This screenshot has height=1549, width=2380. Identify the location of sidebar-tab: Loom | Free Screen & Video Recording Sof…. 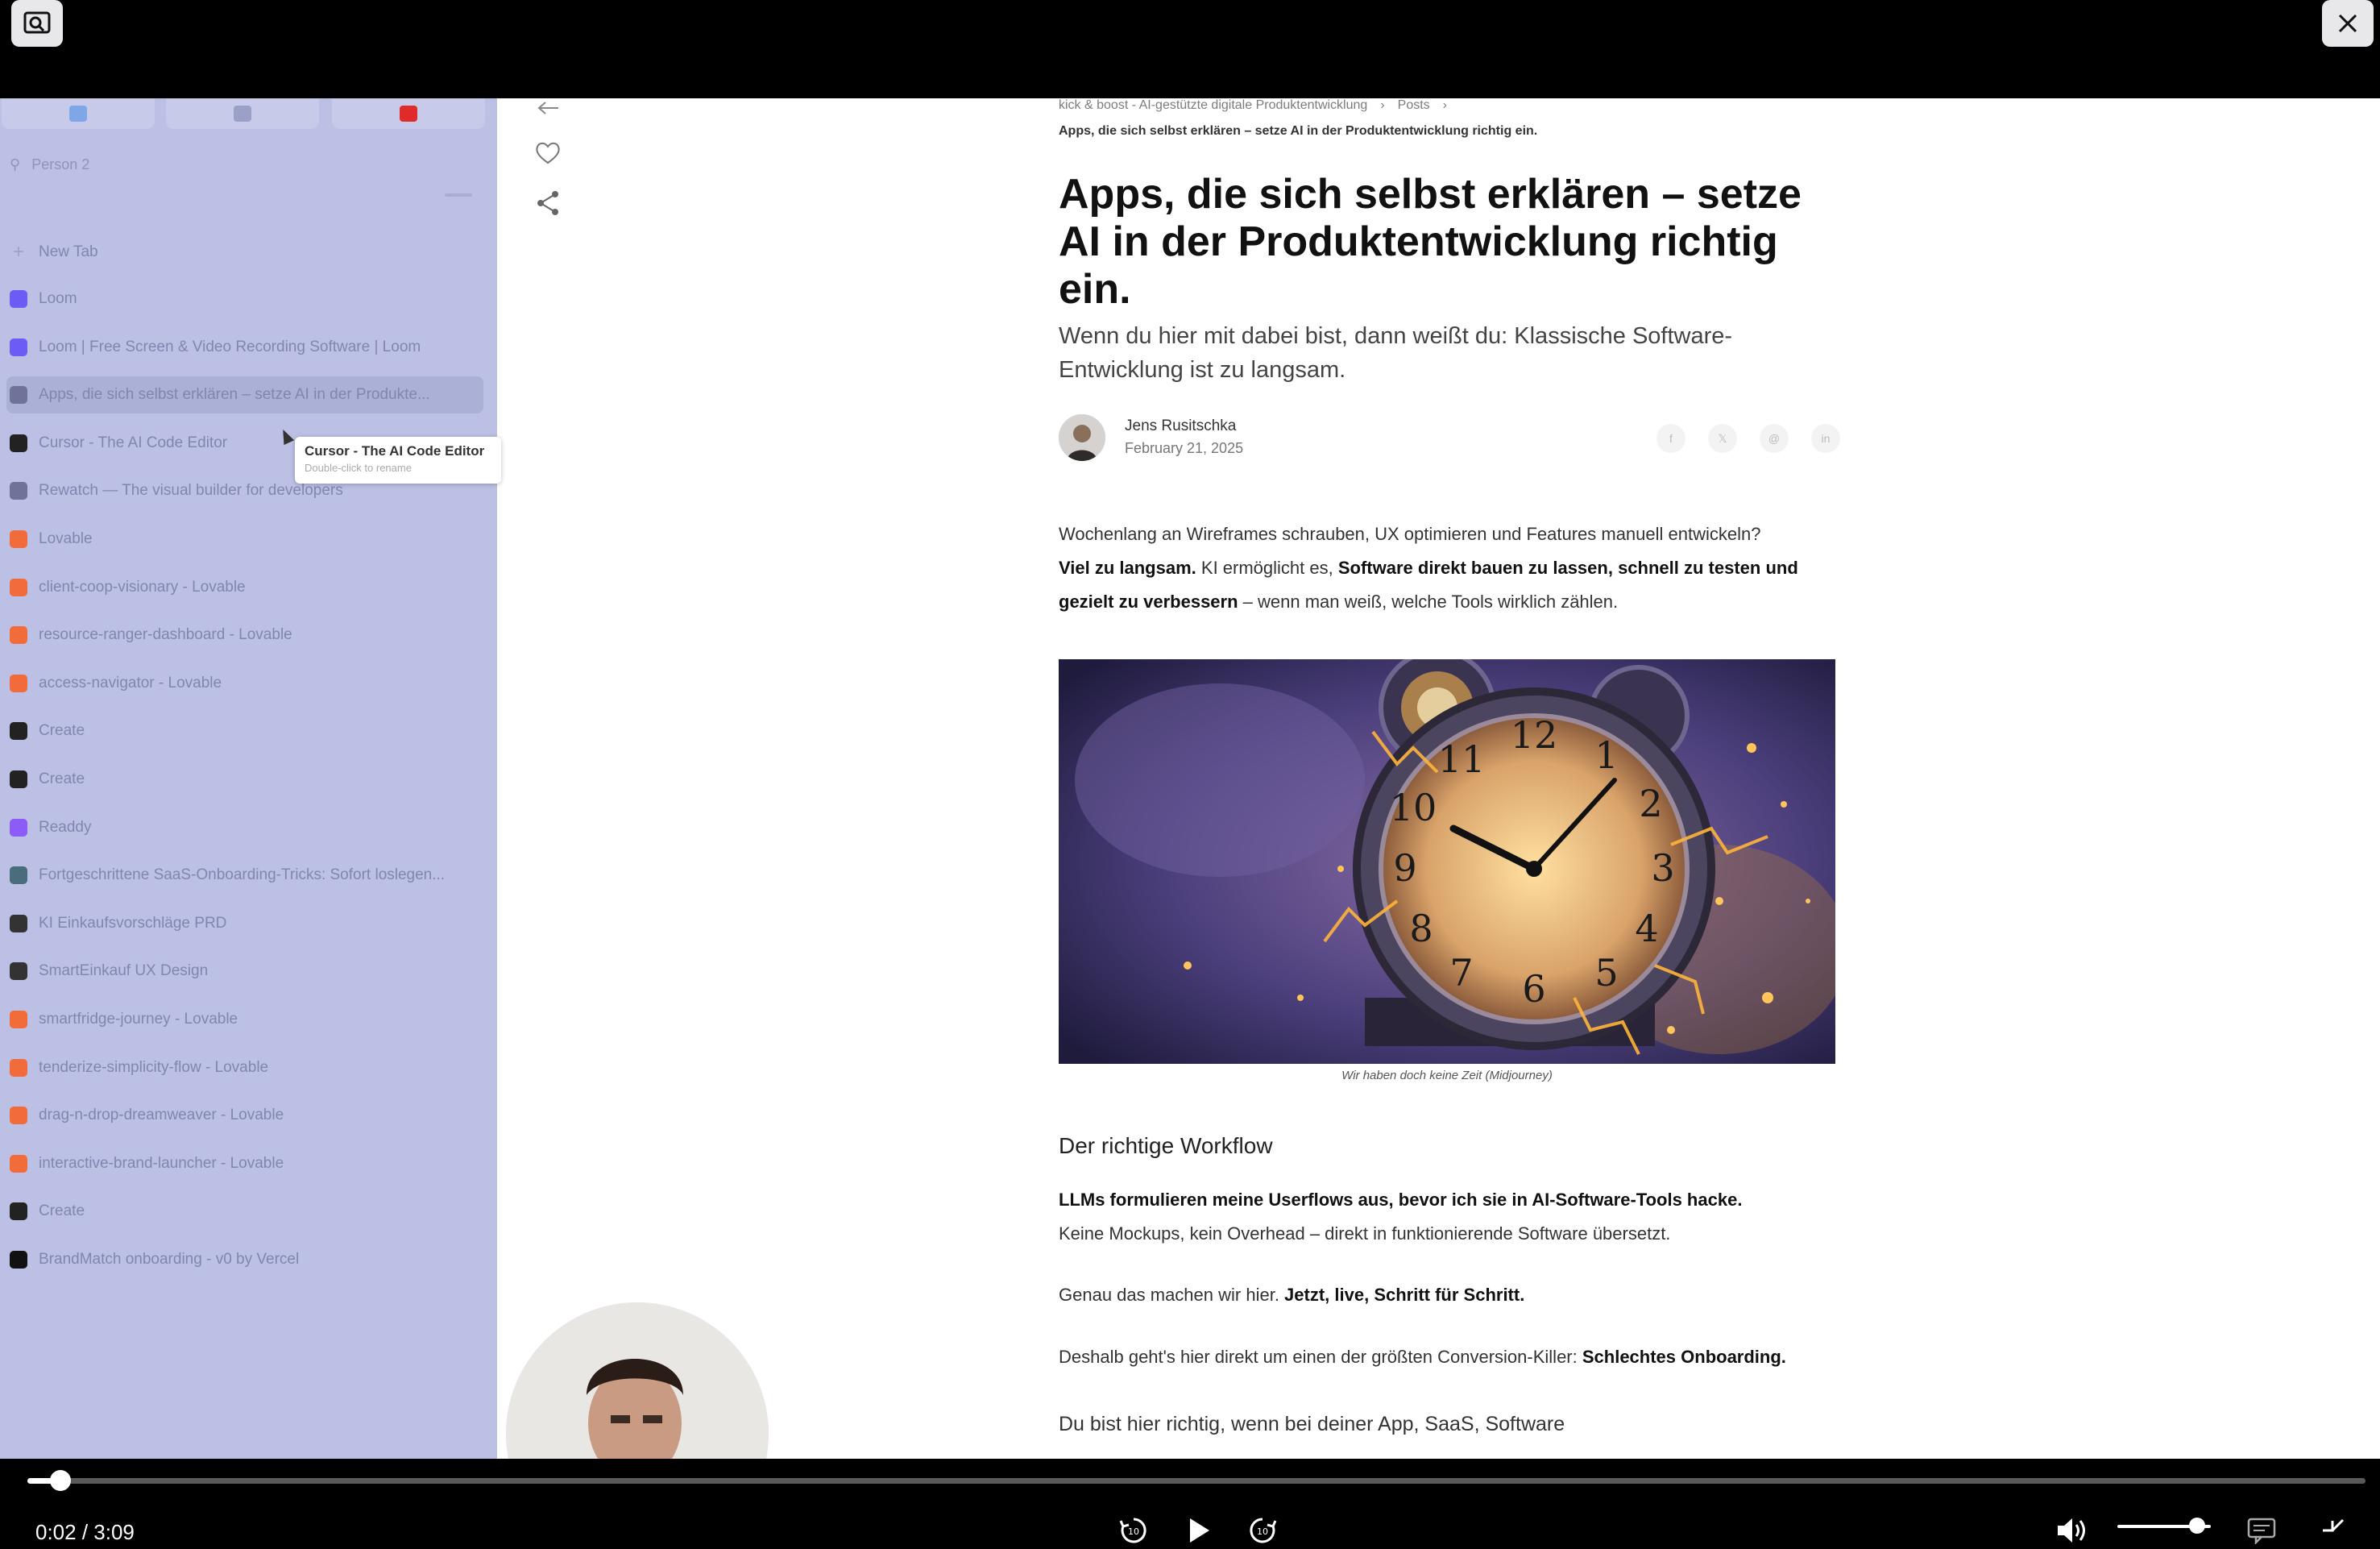
(245, 347).